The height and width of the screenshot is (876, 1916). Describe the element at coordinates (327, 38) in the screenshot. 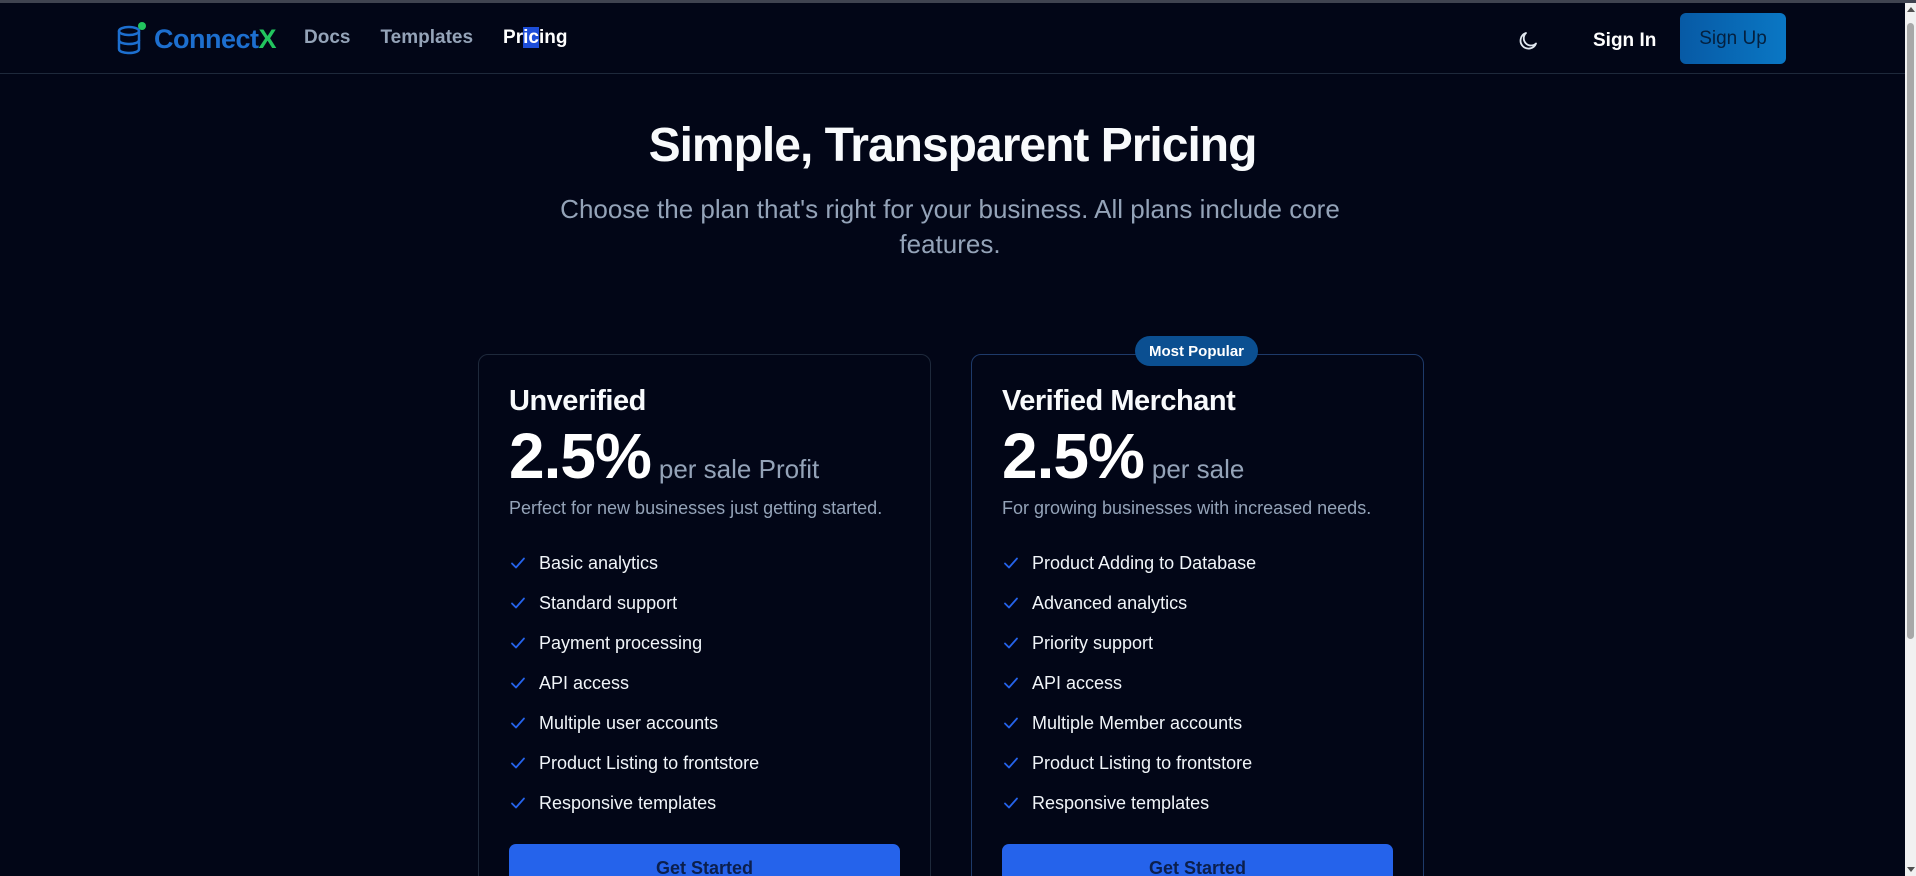

I see `nav-item-docs: Docs` at that location.